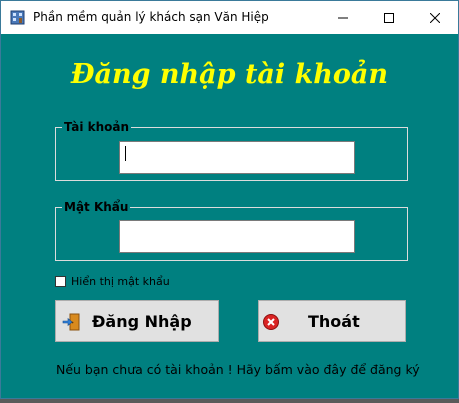 The height and width of the screenshot is (403, 459). Describe the element at coordinates (271, 322) in the screenshot. I see `close-circle-icon` at that location.